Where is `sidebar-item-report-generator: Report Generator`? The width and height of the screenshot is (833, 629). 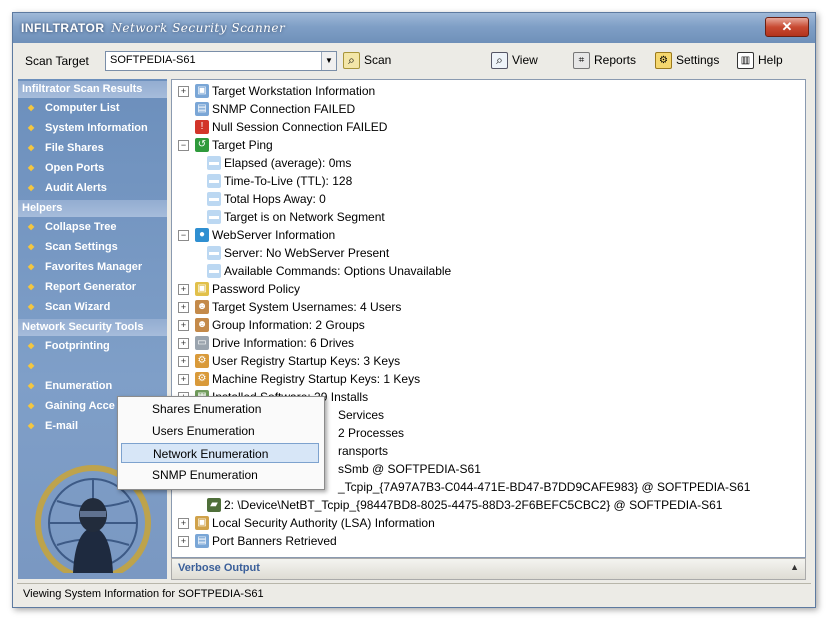
sidebar-item-report-generator: Report Generator is located at coordinates (92, 287).